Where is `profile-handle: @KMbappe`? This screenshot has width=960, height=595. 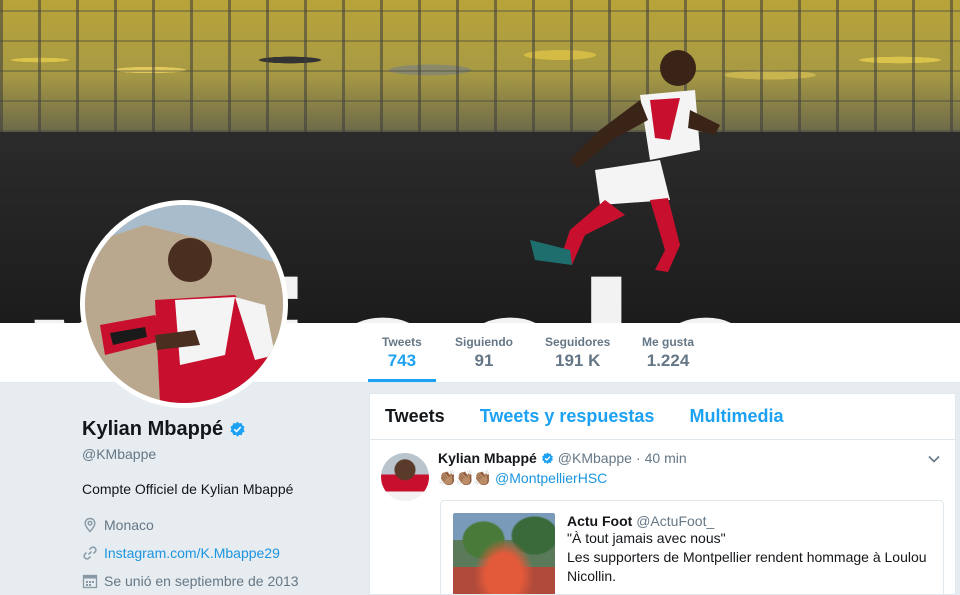
profile-handle: @KMbappe is located at coordinates (217, 454).